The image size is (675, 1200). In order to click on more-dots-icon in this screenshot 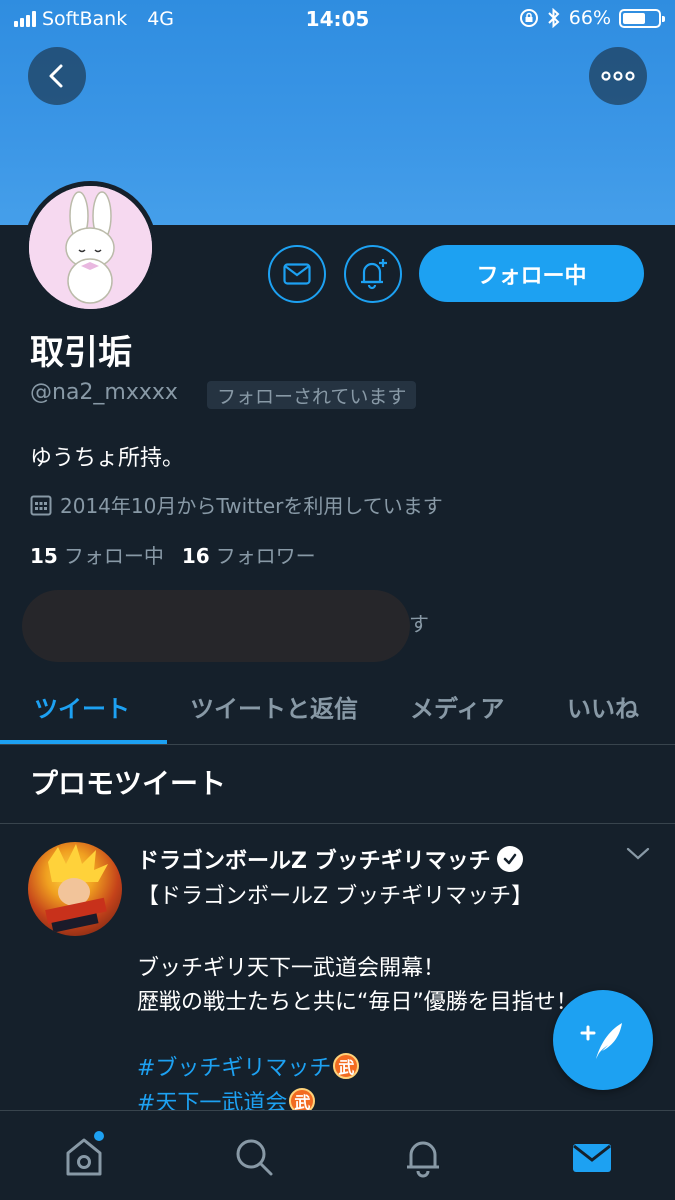, I will do `click(618, 76)`.